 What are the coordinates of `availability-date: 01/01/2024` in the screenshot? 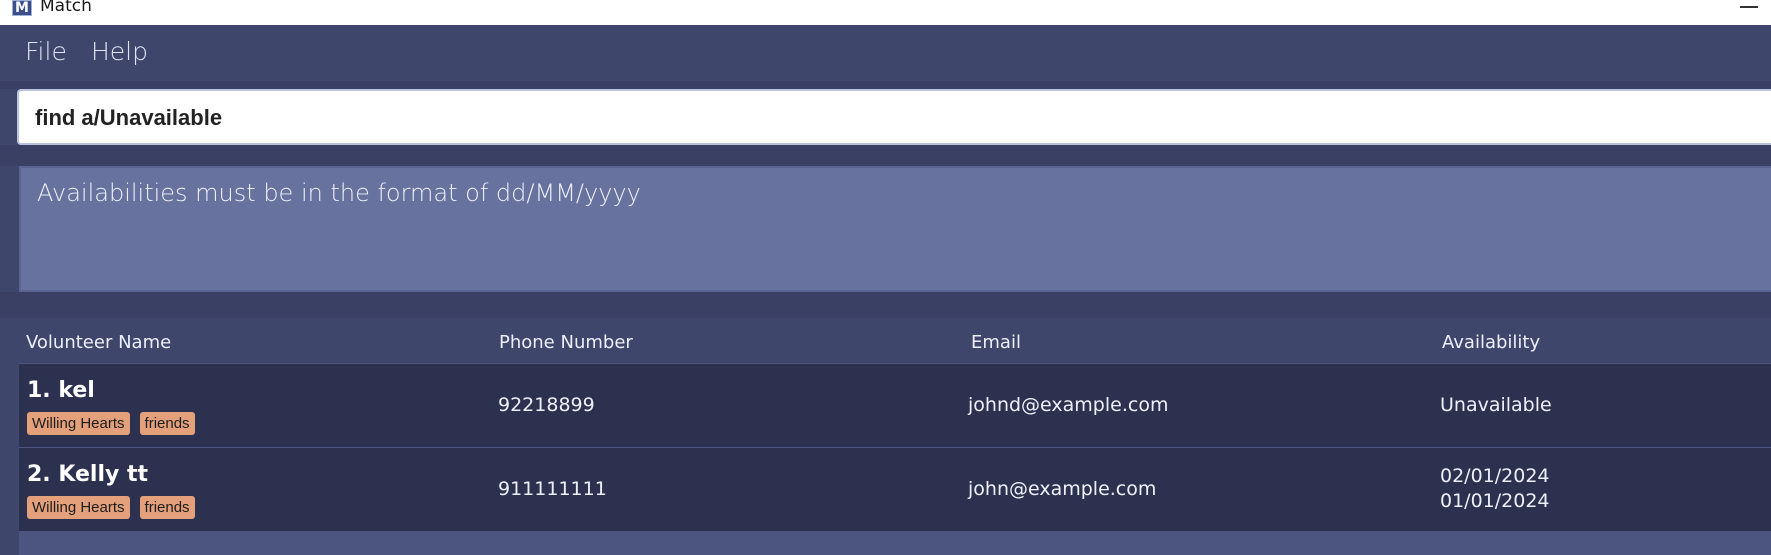 It's located at (1495, 501).